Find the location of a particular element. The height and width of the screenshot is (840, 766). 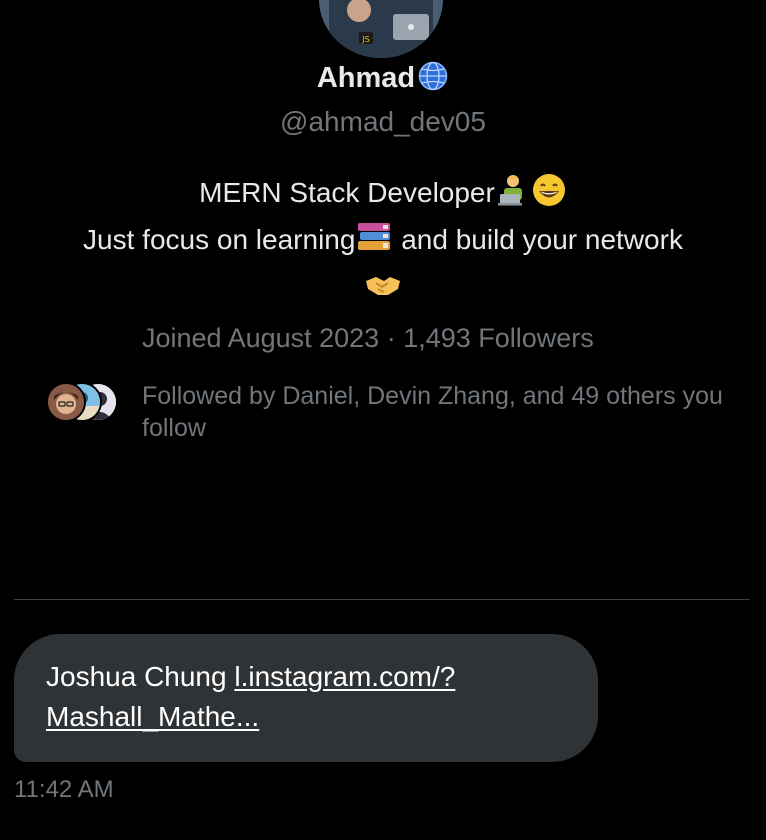

profile-name-row: Ahmad is located at coordinates (383, 80).